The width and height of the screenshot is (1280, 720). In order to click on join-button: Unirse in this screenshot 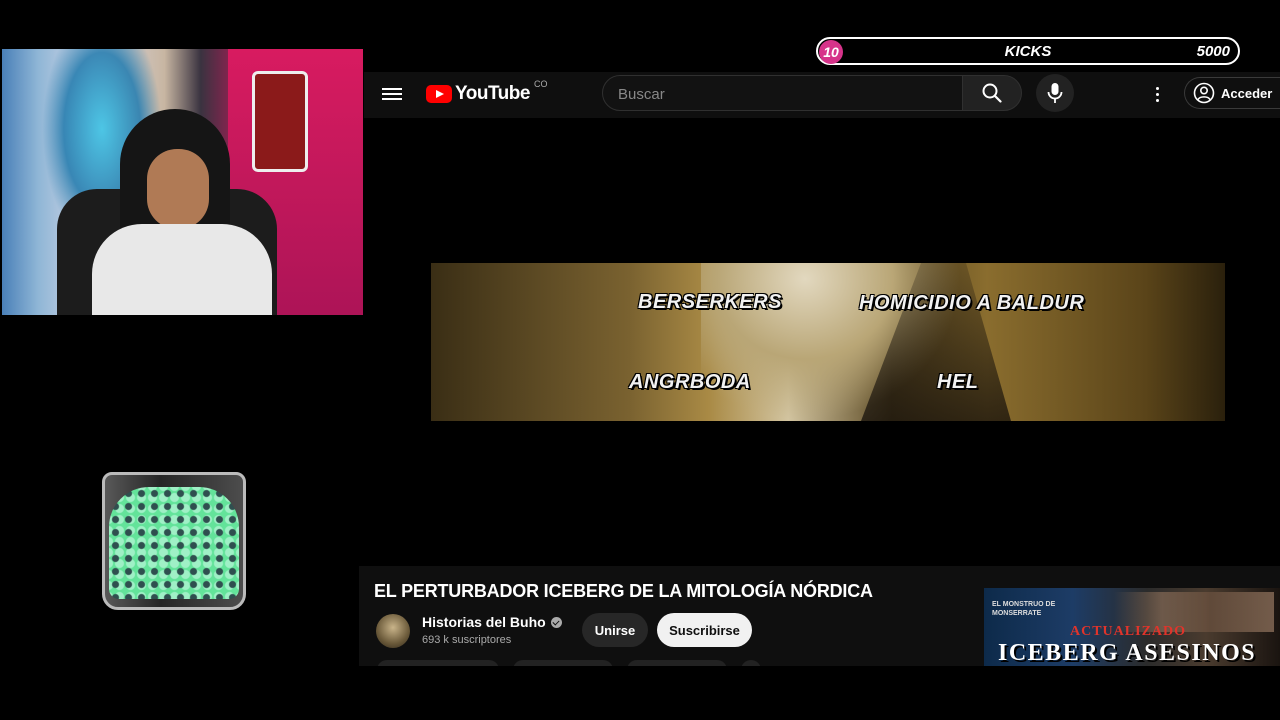, I will do `click(615, 630)`.